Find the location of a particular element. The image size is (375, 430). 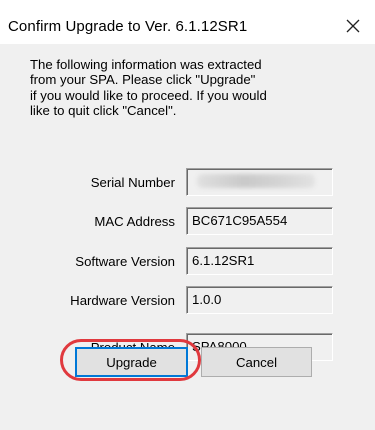

message-line: from your SPA. Please click "Upgrade" is located at coordinates (143, 80).